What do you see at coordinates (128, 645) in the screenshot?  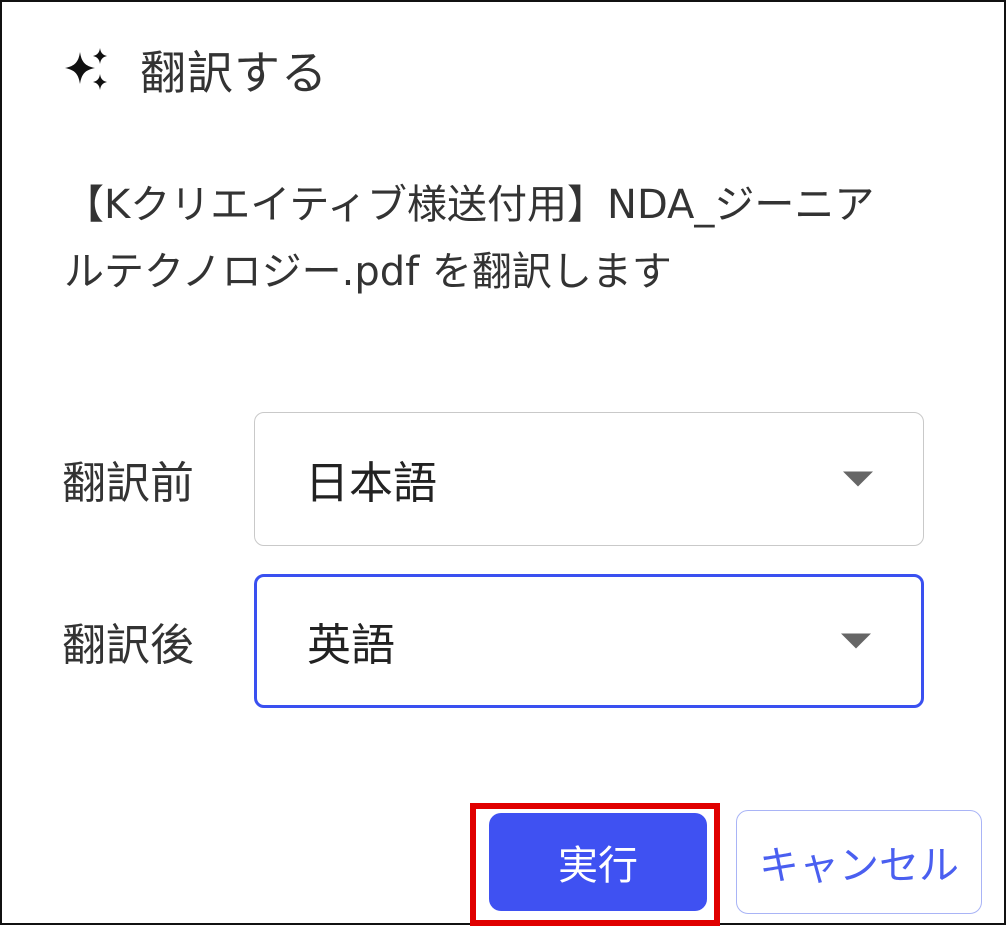 I see `target-language-label: 翻訳後` at bounding box center [128, 645].